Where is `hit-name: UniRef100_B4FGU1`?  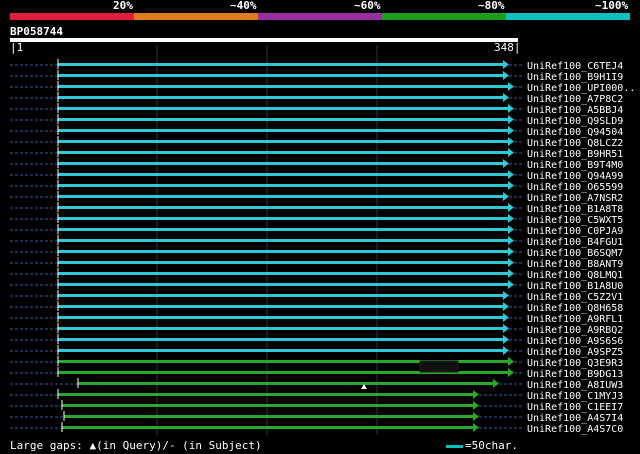 hit-name: UniRef100_B4FGU1 is located at coordinates (575, 242).